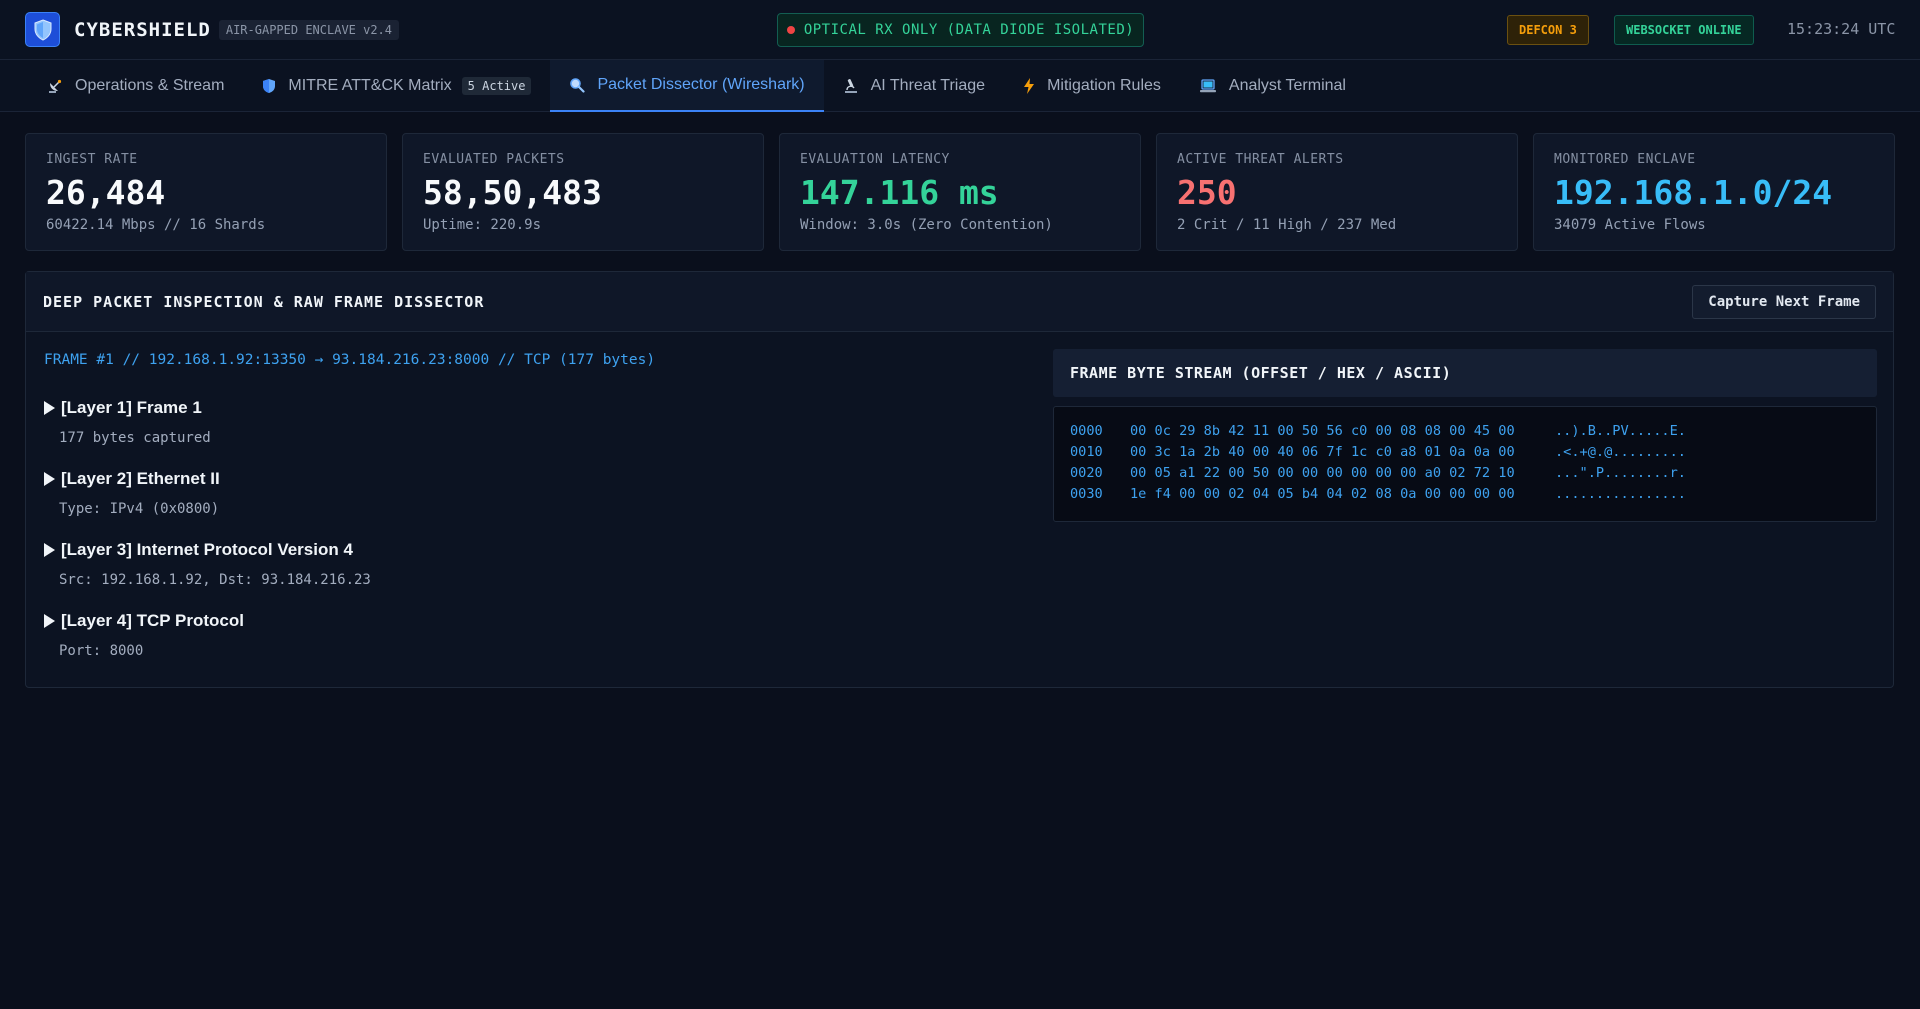  What do you see at coordinates (150, 85) in the screenshot?
I see `tab-label: Operations & Stream` at bounding box center [150, 85].